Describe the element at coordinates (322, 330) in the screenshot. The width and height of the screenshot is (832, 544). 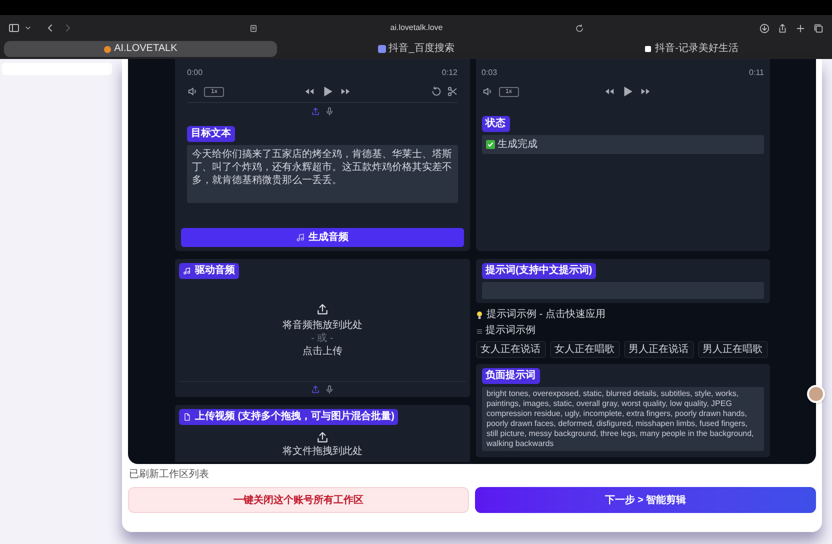
I see `audio-drop-zone: 将音频拖放到此处 - 或 - 点击上传` at that location.